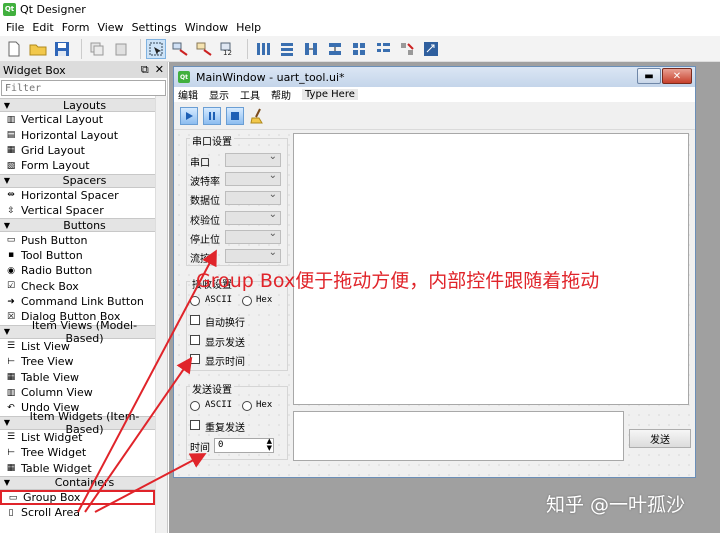  I want to click on edit-buddies-icon, so click(204, 49).